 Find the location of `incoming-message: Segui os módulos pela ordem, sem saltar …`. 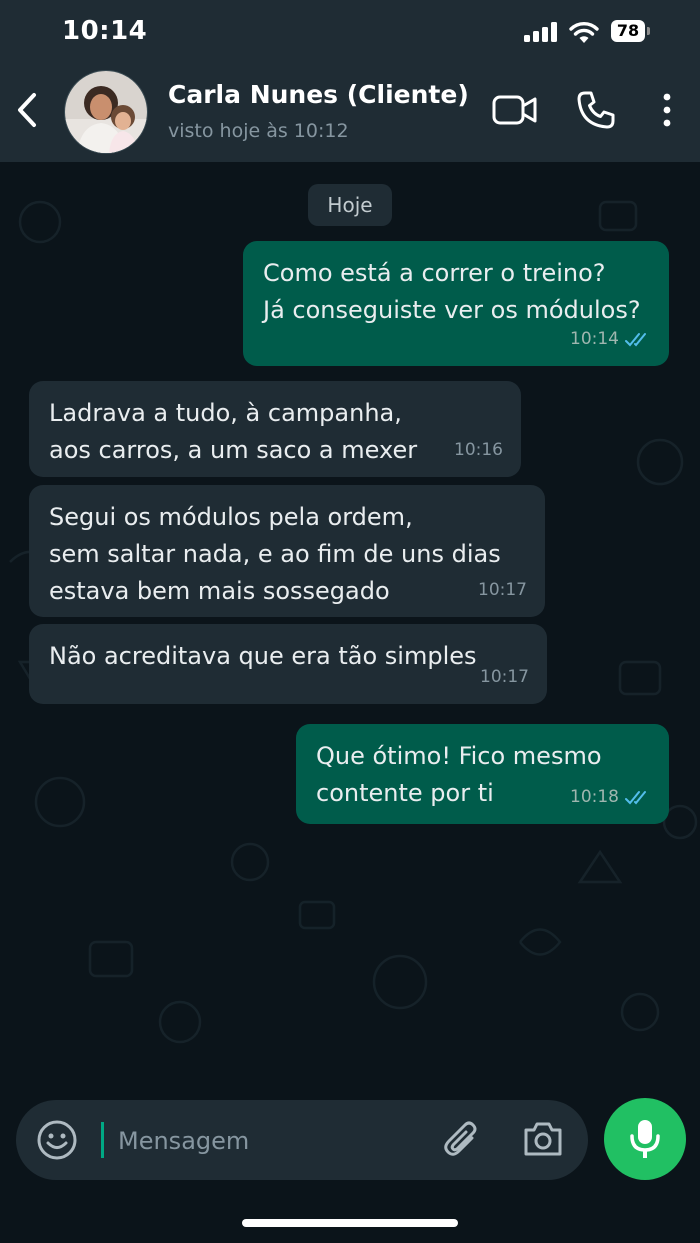

incoming-message: Segui os módulos pela ordem, sem saltar … is located at coordinates (287, 551).